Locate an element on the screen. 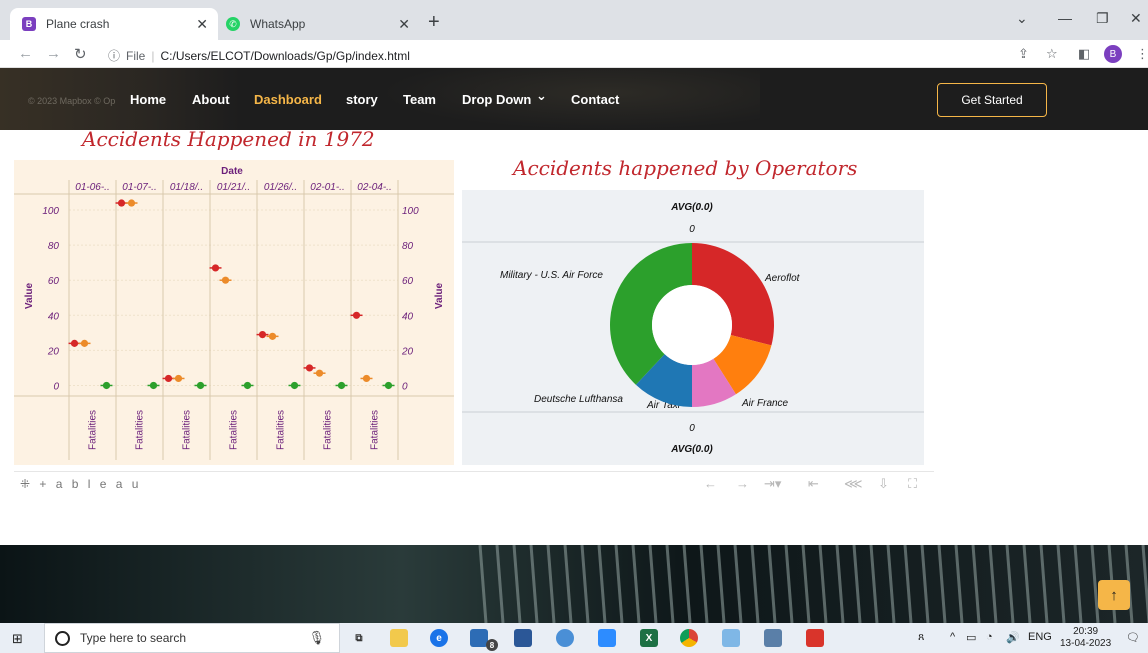  volume-icon: 🔊 is located at coordinates (1013, 637).